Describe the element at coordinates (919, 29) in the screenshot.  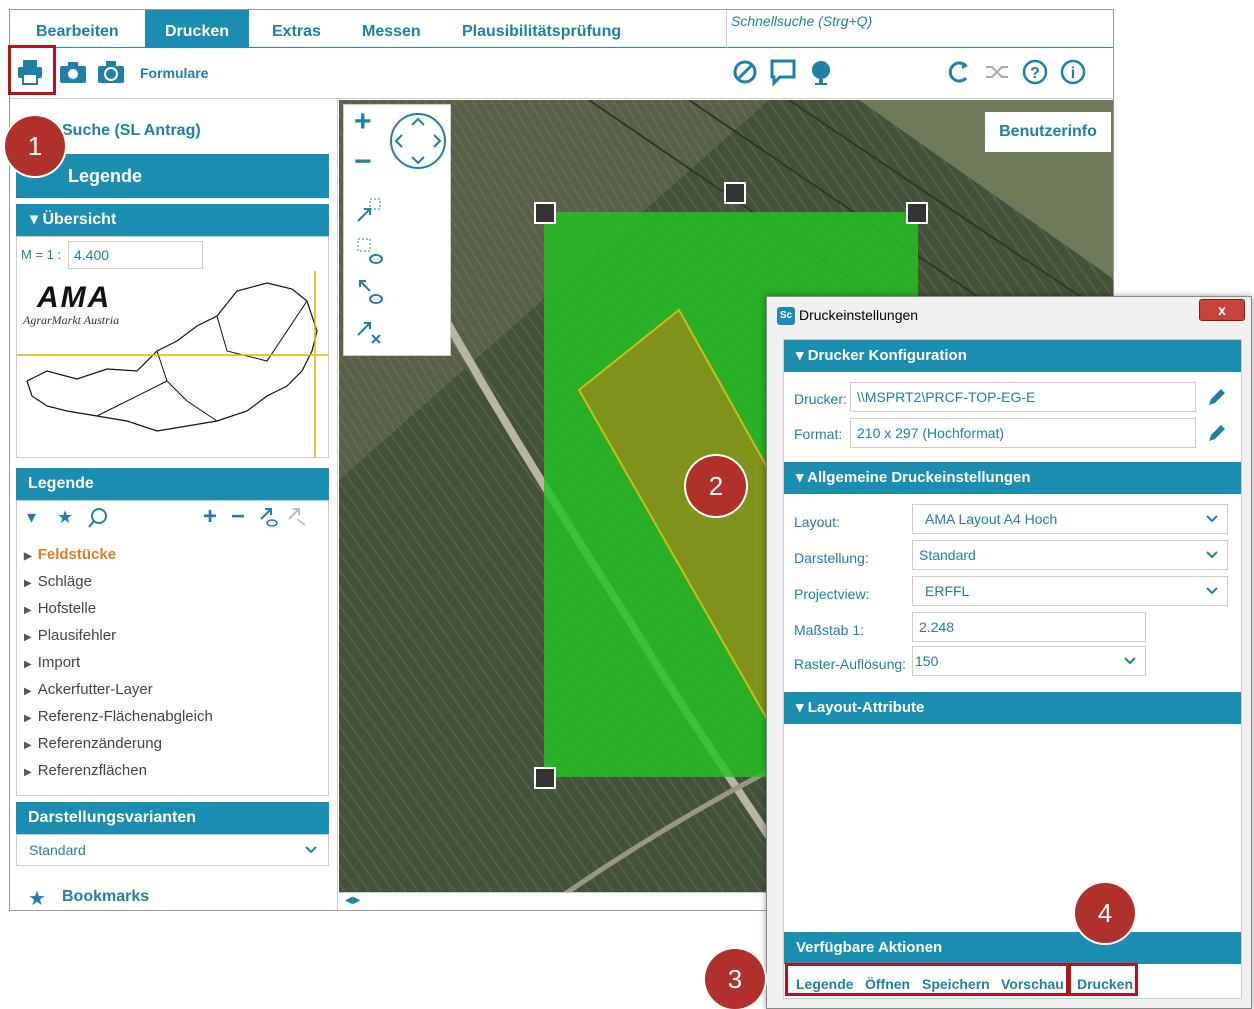
I see `quicksearch-input: Schnellsuche (Strg+Q)` at that location.